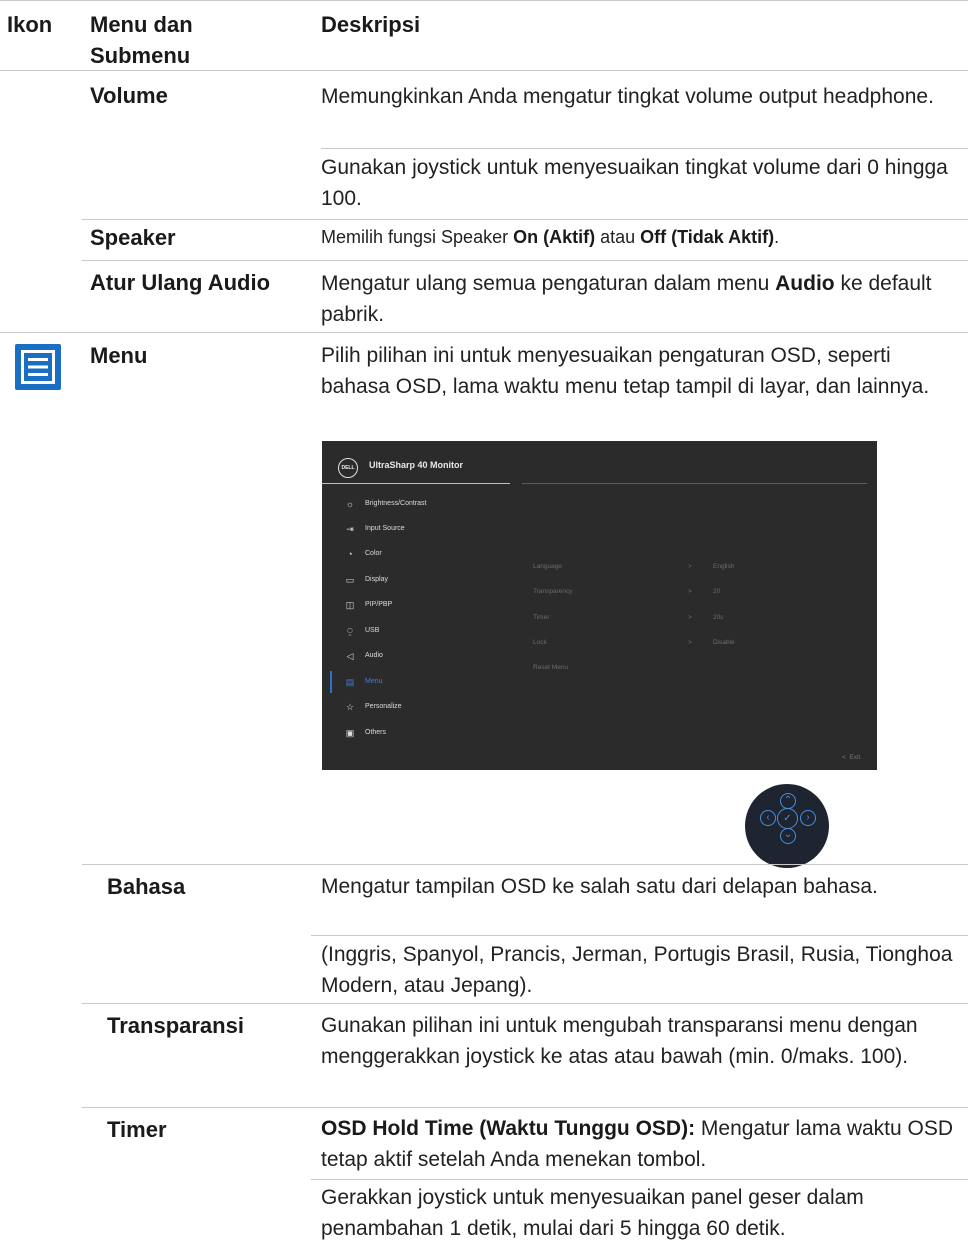  I want to click on header-divider, so click(484, 70).